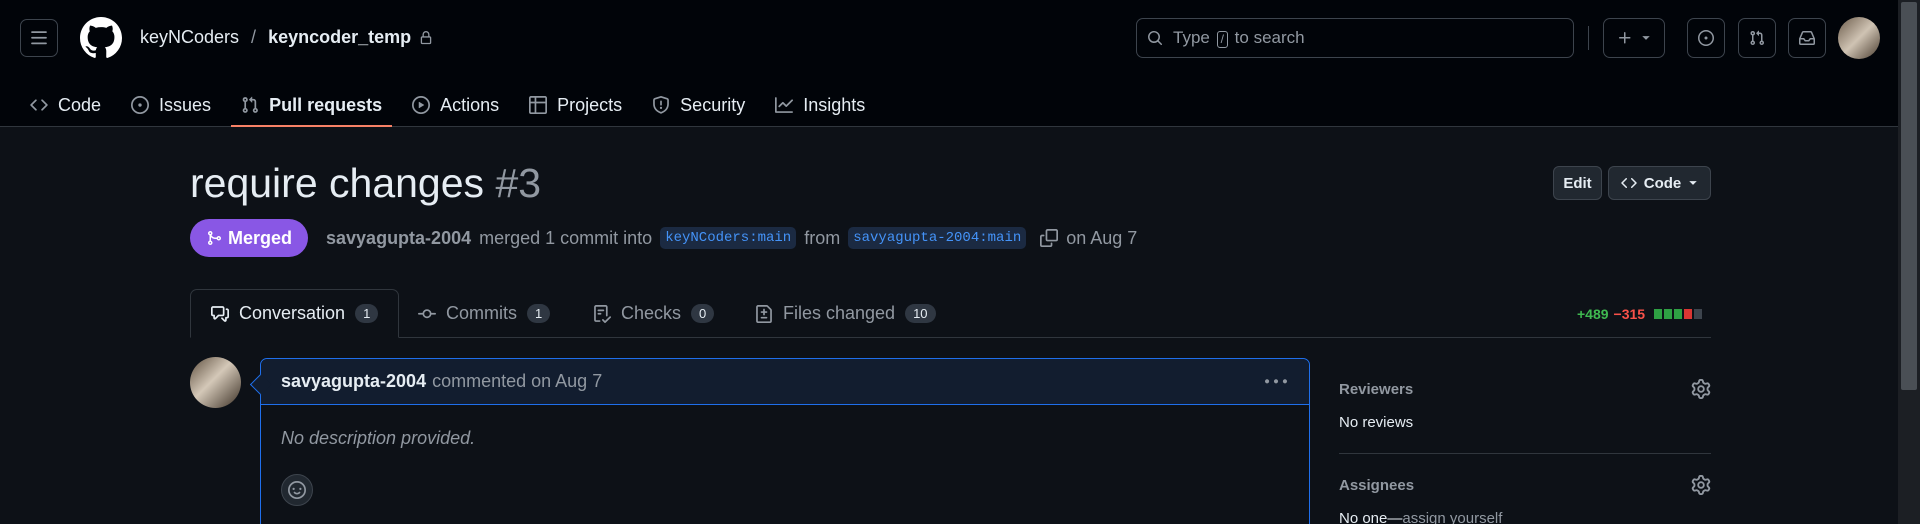 Image resolution: width=1920 pixels, height=524 pixels. I want to click on breadcrumb: keyNCoders / keyncoder_temp, so click(286, 37).